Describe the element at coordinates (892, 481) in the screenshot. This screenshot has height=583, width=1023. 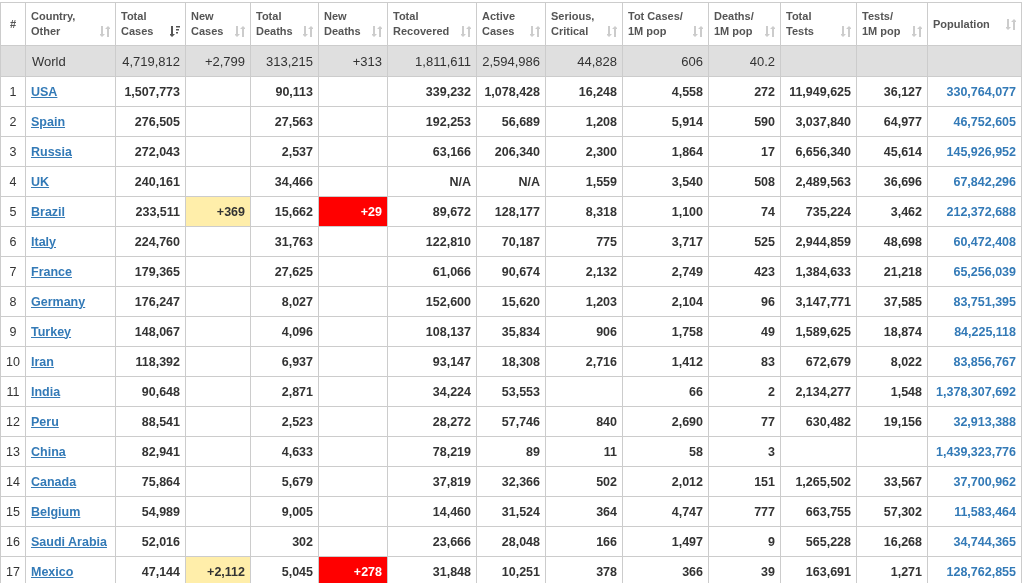
I see `table-cell: 33,567` at that location.